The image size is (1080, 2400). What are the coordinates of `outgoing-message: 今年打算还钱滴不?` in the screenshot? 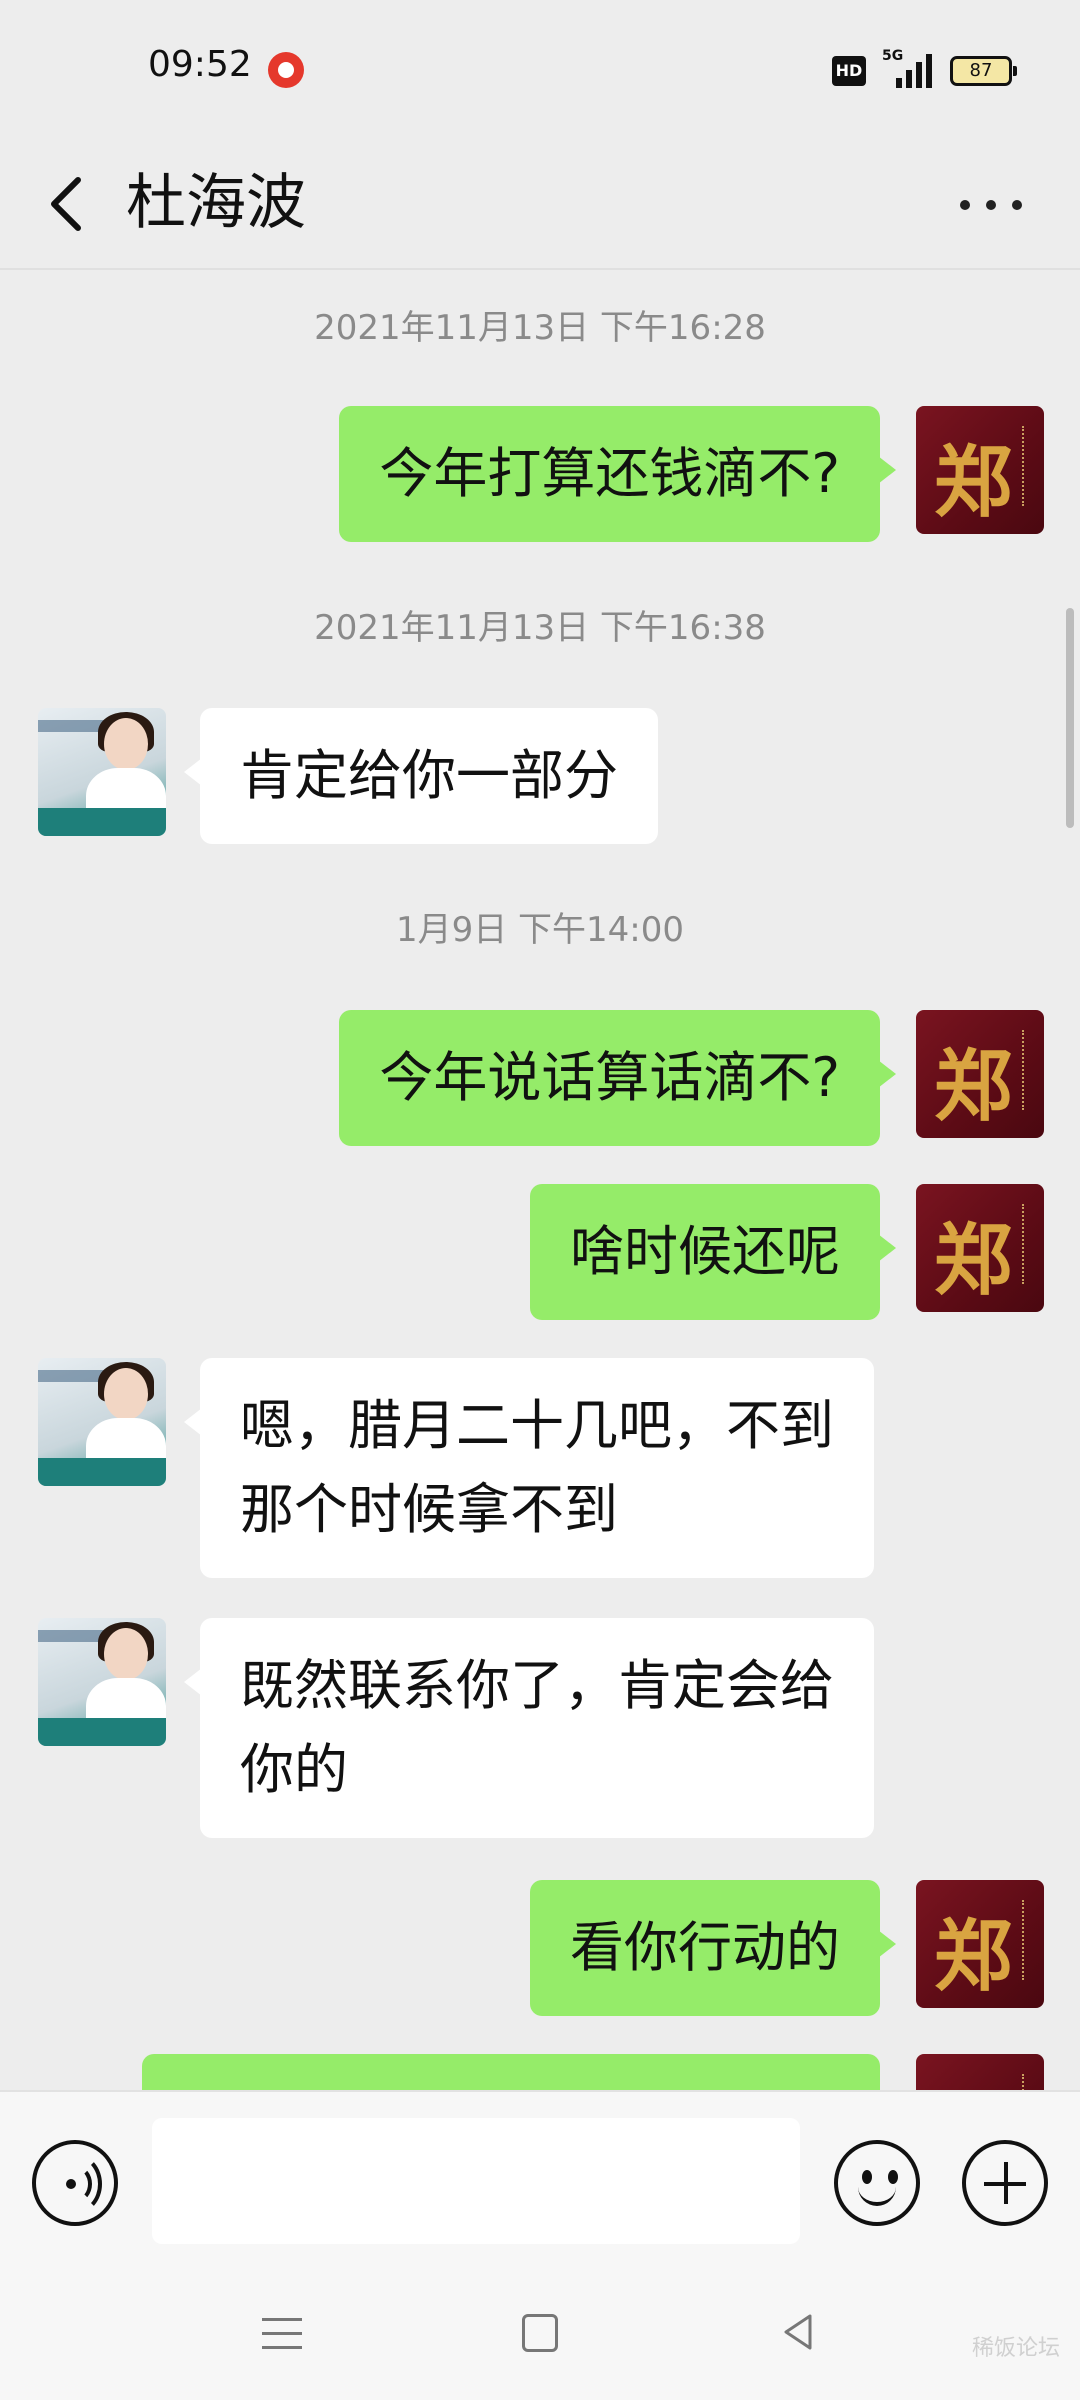 It's located at (617, 474).